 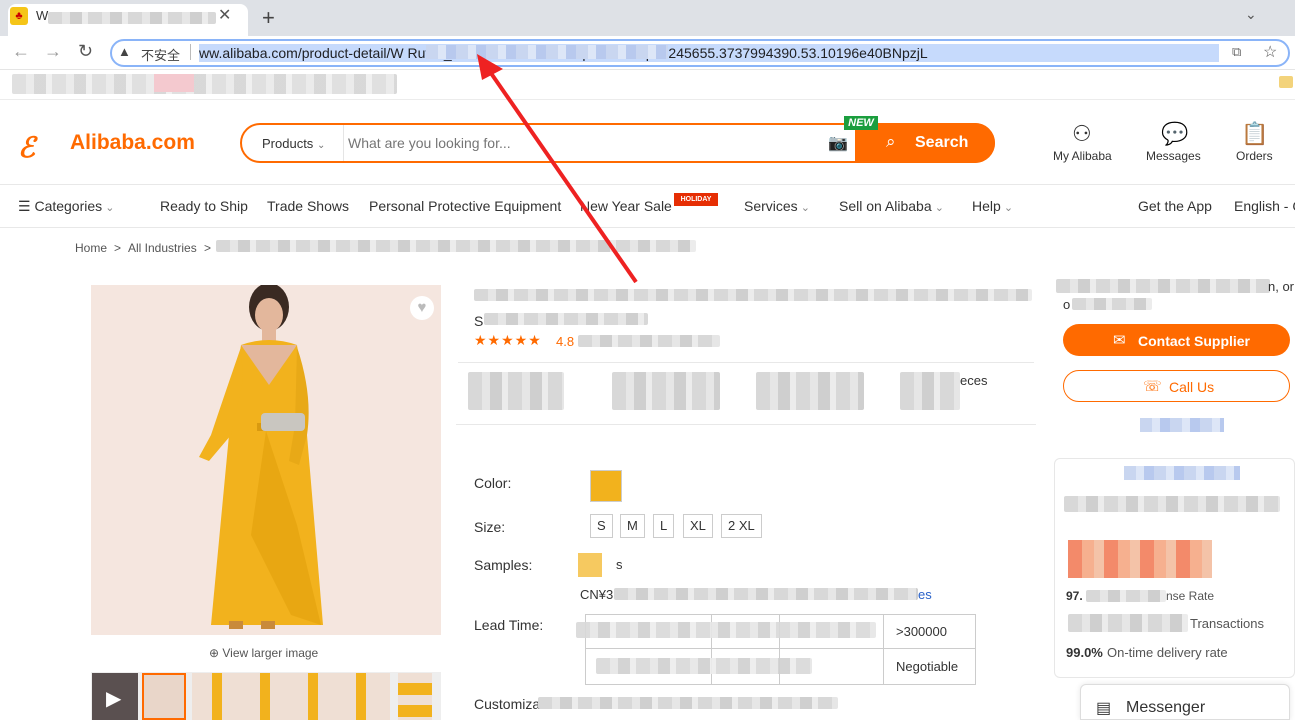 I want to click on annotation-arrow, so click(x=557, y=169).